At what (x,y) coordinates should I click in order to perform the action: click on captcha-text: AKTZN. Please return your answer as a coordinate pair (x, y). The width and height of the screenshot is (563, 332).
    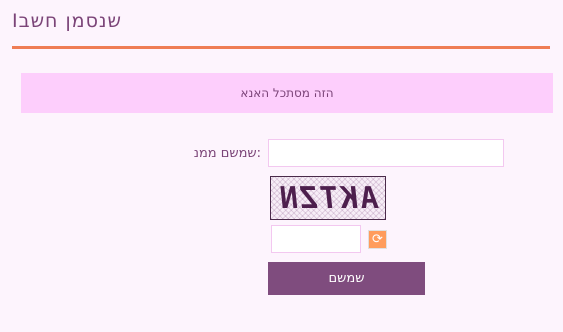
    Looking at the image, I should click on (328, 198).